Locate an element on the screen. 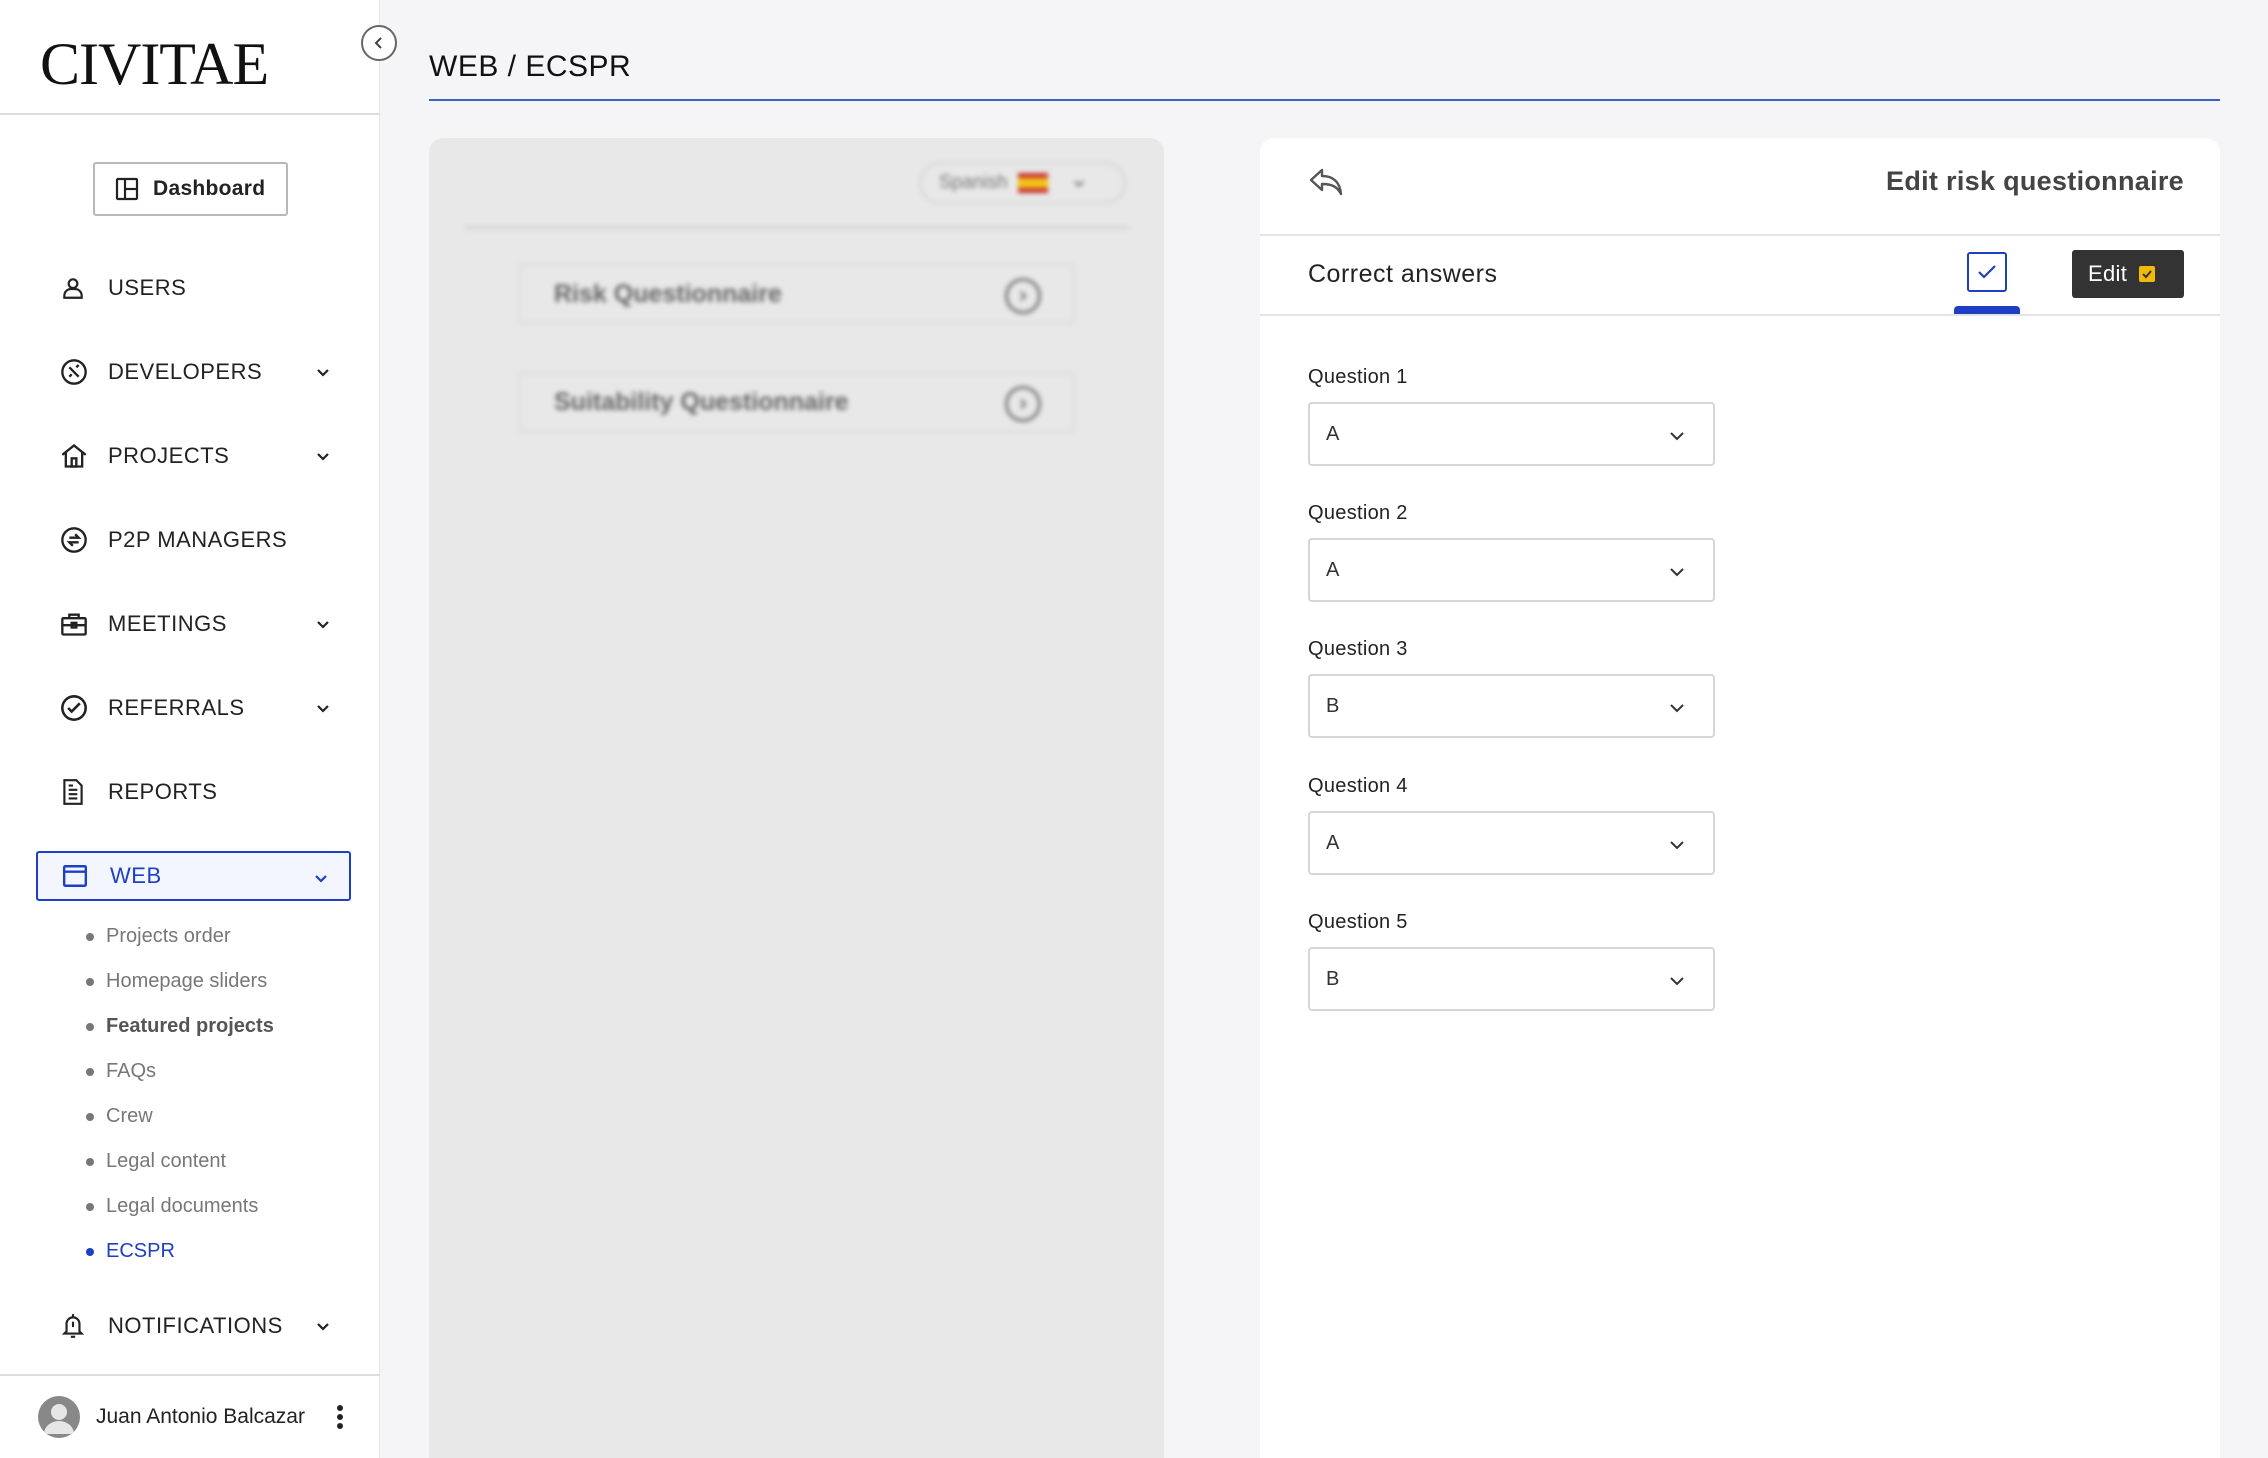 Image resolution: width=2268 pixels, height=1458 pixels. exchange-icon is located at coordinates (78, 540).